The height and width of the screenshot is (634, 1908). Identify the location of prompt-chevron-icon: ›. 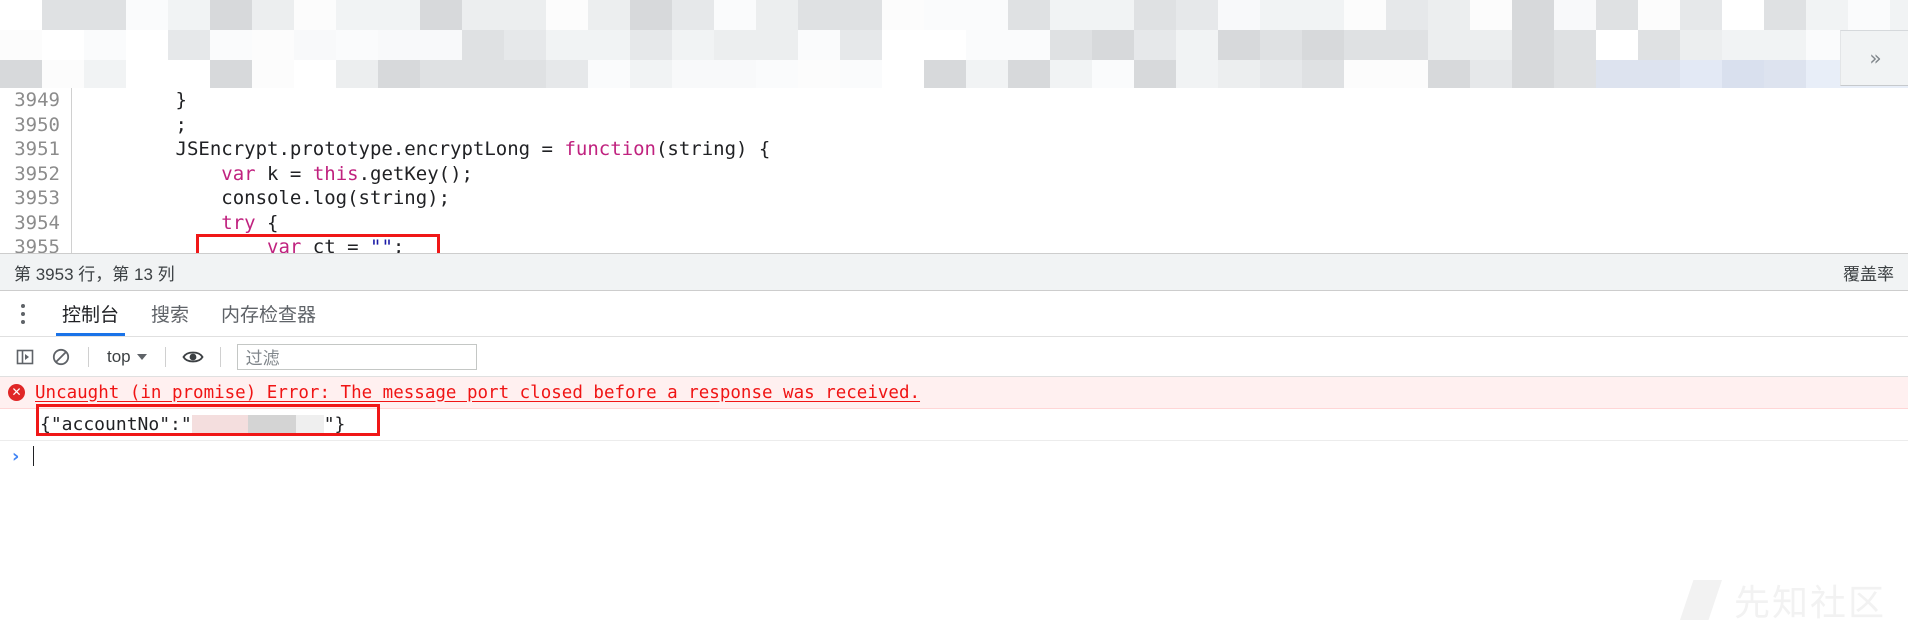
(16, 456).